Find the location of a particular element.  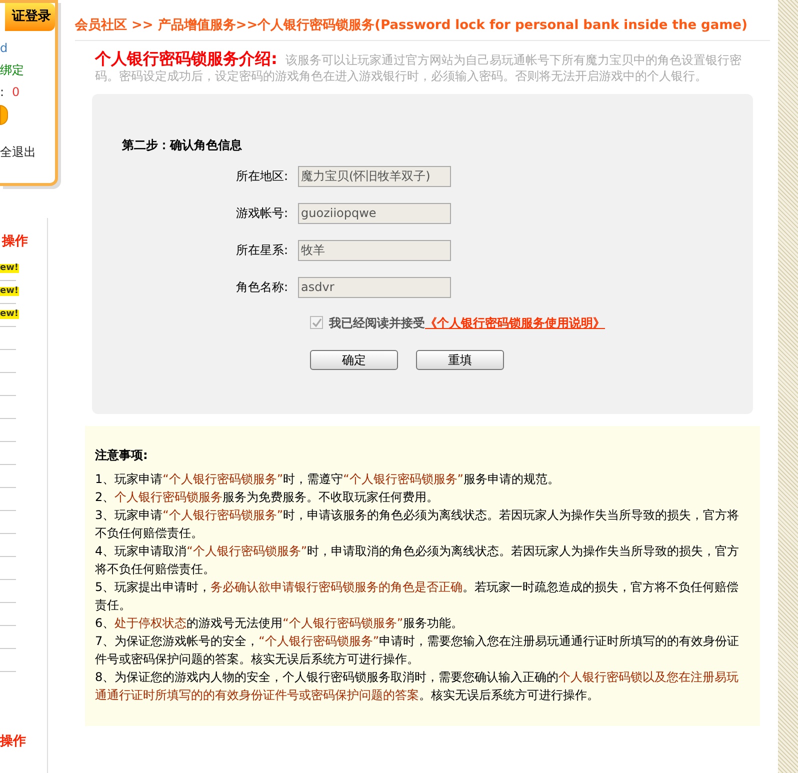

input-field: asdvr is located at coordinates (374, 287).